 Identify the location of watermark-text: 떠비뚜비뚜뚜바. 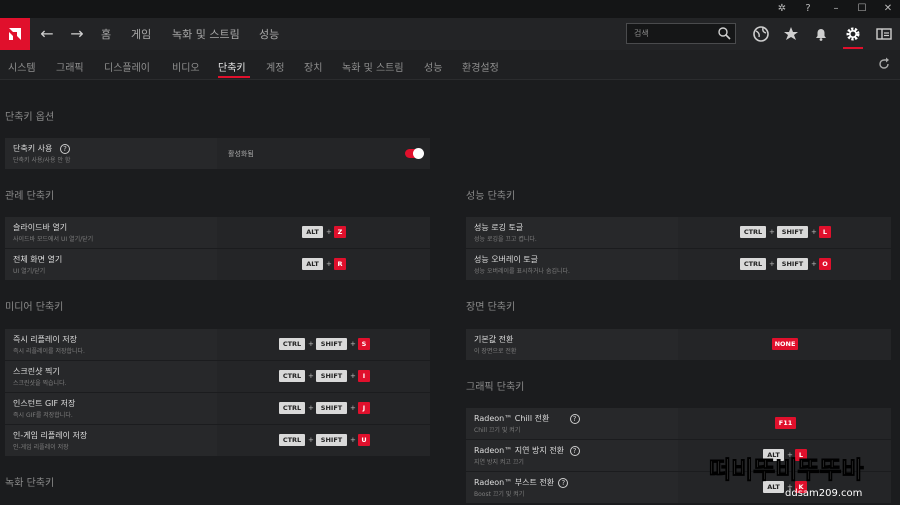
(786, 470).